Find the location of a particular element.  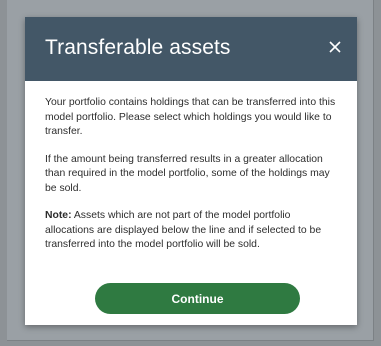

dialog-title: Transferable assets is located at coordinates (138, 47).